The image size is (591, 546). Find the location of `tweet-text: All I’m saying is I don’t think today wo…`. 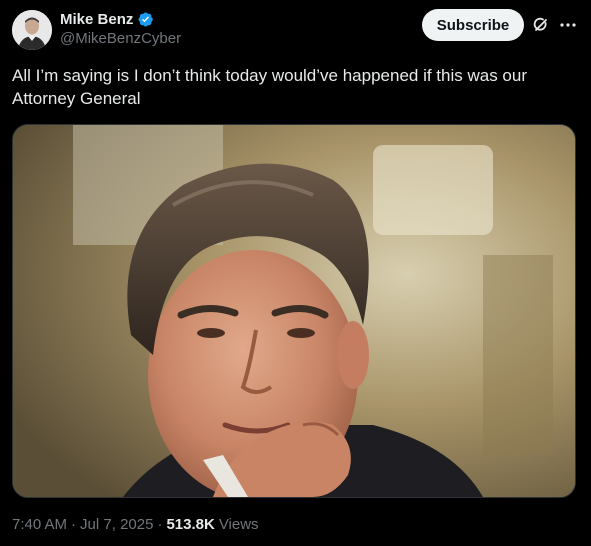

tweet-text: All I’m saying is I don’t think today wo… is located at coordinates (269, 87).